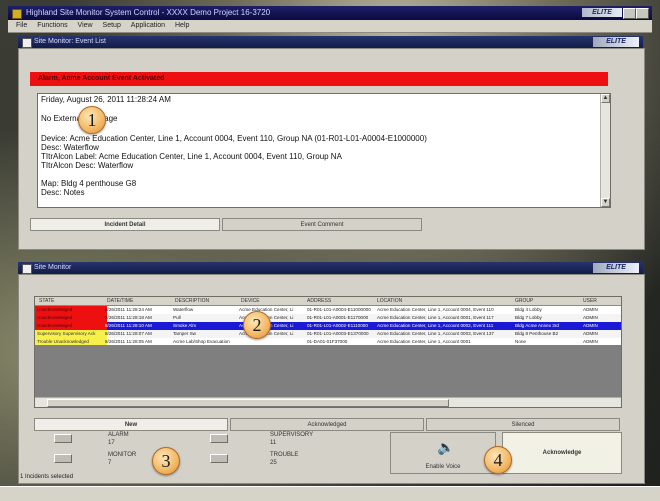 Image resolution: width=660 pixels, height=501 pixels. What do you see at coordinates (70, 147) in the screenshot?
I see `detail-line: Desc: Waterflow` at bounding box center [70, 147].